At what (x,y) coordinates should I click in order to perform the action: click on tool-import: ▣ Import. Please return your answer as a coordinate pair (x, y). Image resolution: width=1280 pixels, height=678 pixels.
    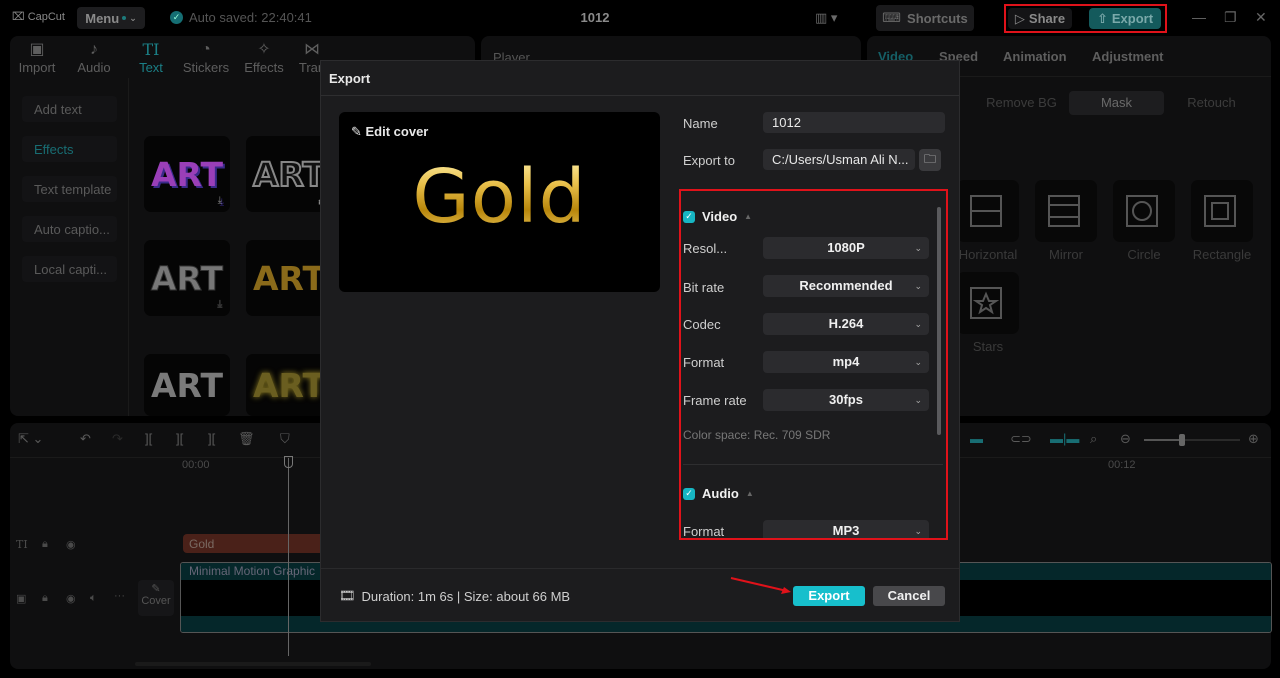
    Looking at the image, I should click on (37, 57).